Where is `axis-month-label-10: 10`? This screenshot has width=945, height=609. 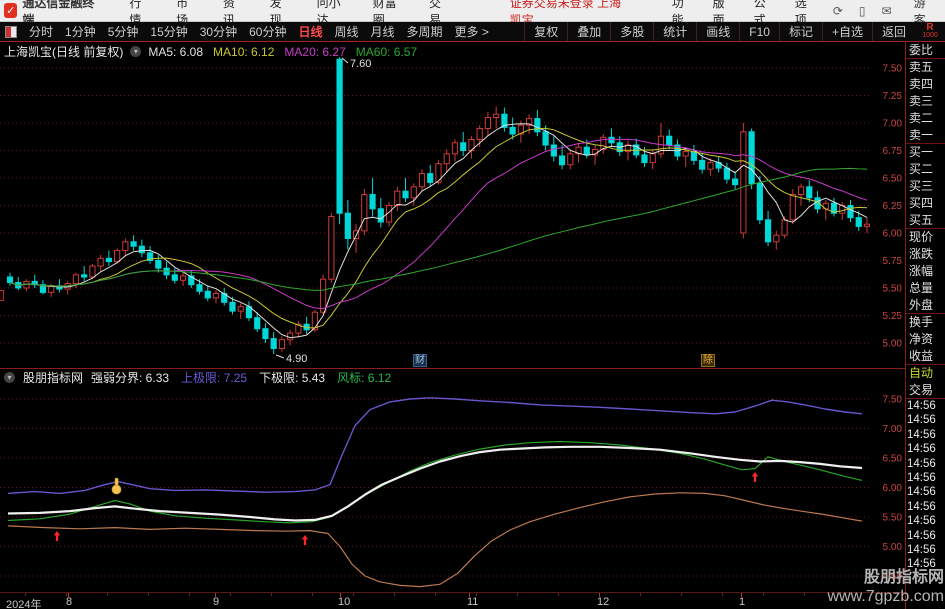 axis-month-label-10: 10 is located at coordinates (344, 602).